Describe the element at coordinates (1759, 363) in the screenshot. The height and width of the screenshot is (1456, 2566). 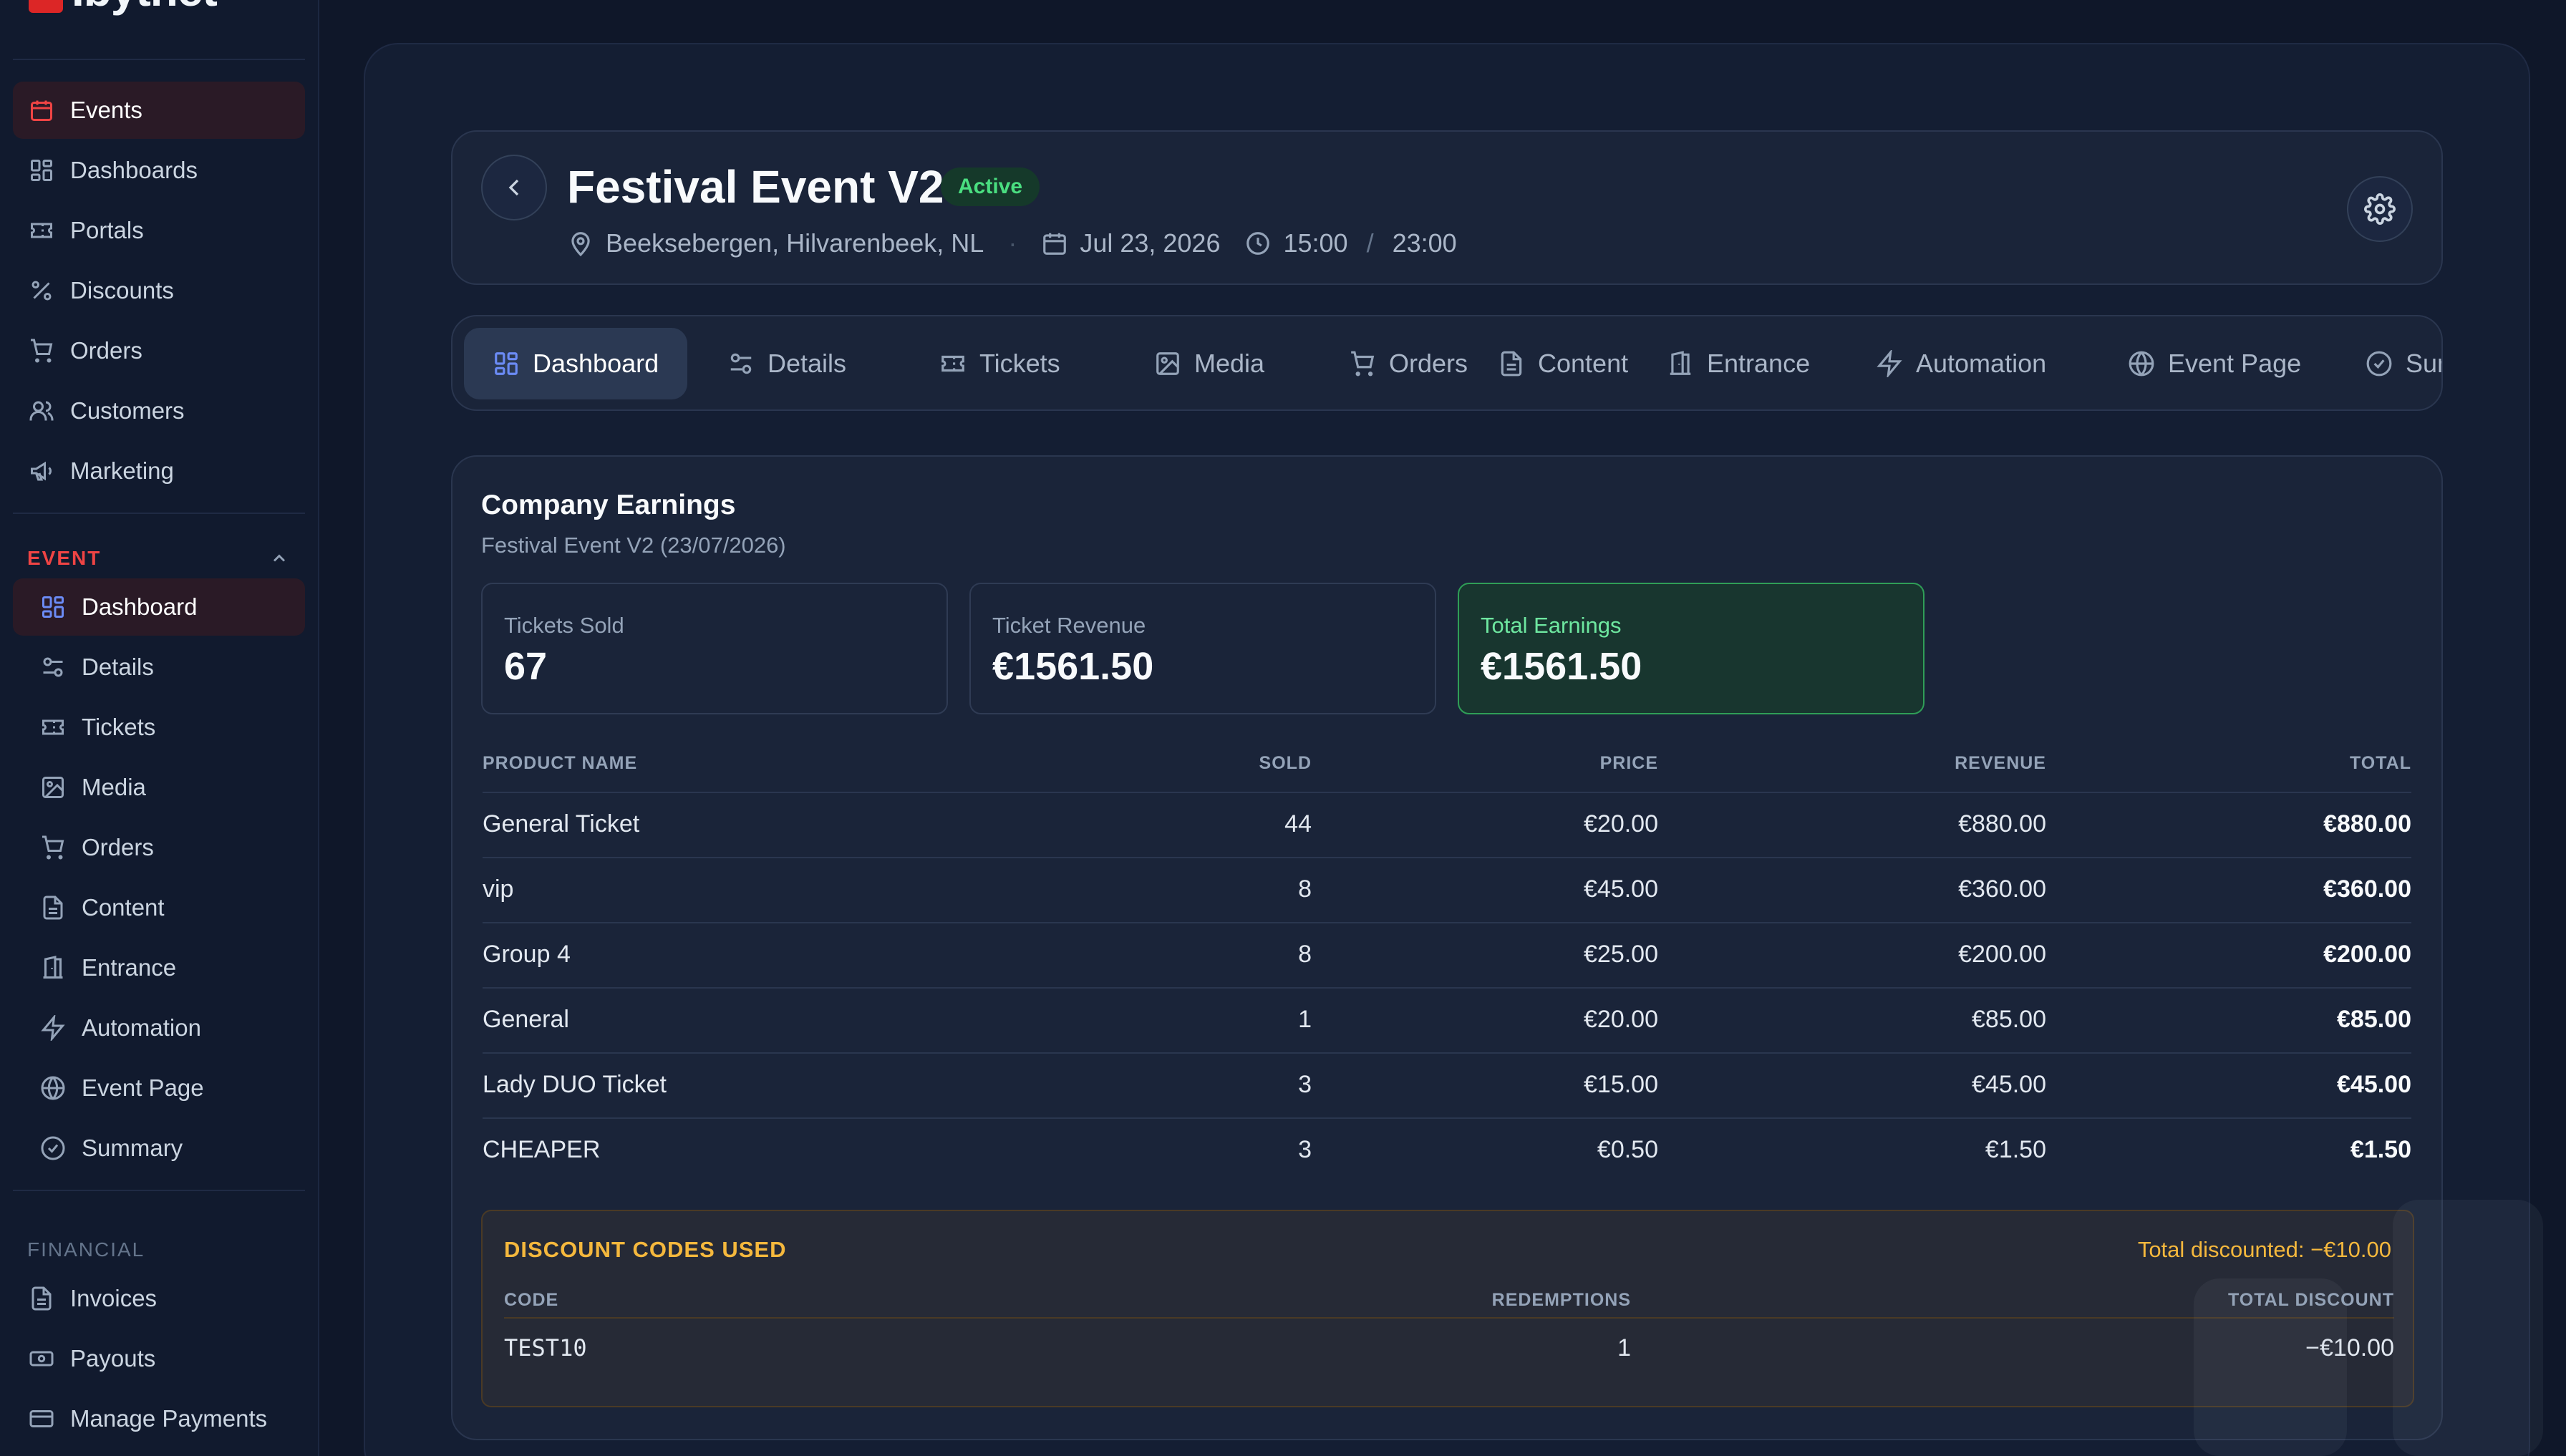
I see `tab-label: Entrance` at that location.